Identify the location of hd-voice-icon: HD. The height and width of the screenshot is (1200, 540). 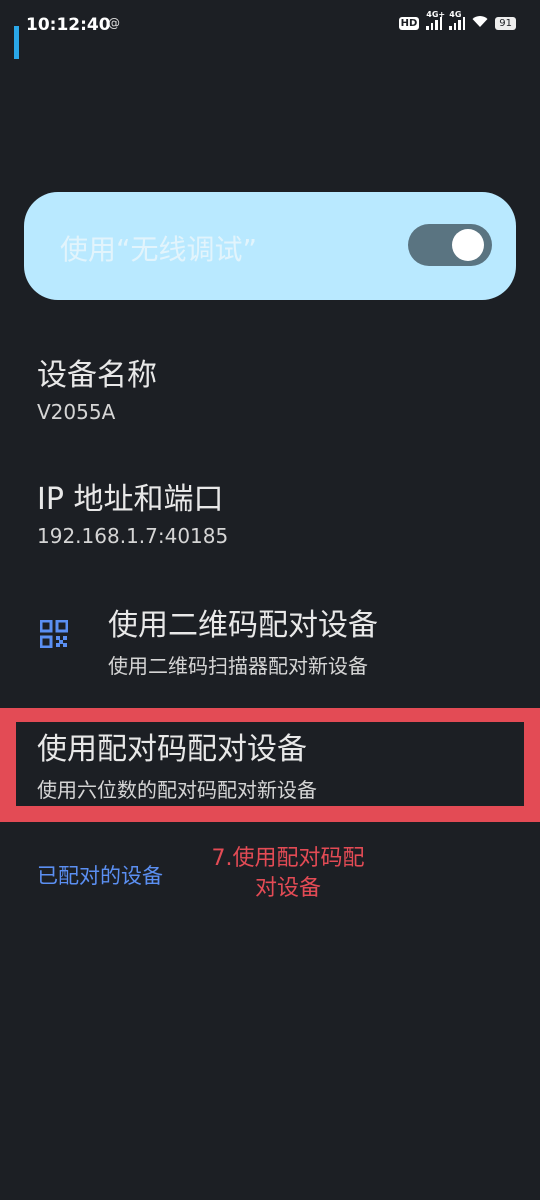
(409, 23).